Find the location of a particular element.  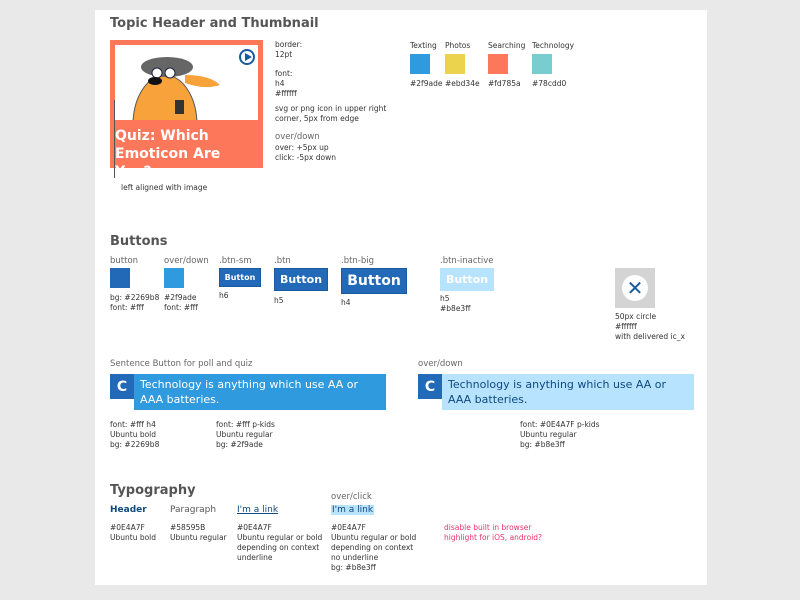

typography-heading: Typography is located at coordinates (153, 490).